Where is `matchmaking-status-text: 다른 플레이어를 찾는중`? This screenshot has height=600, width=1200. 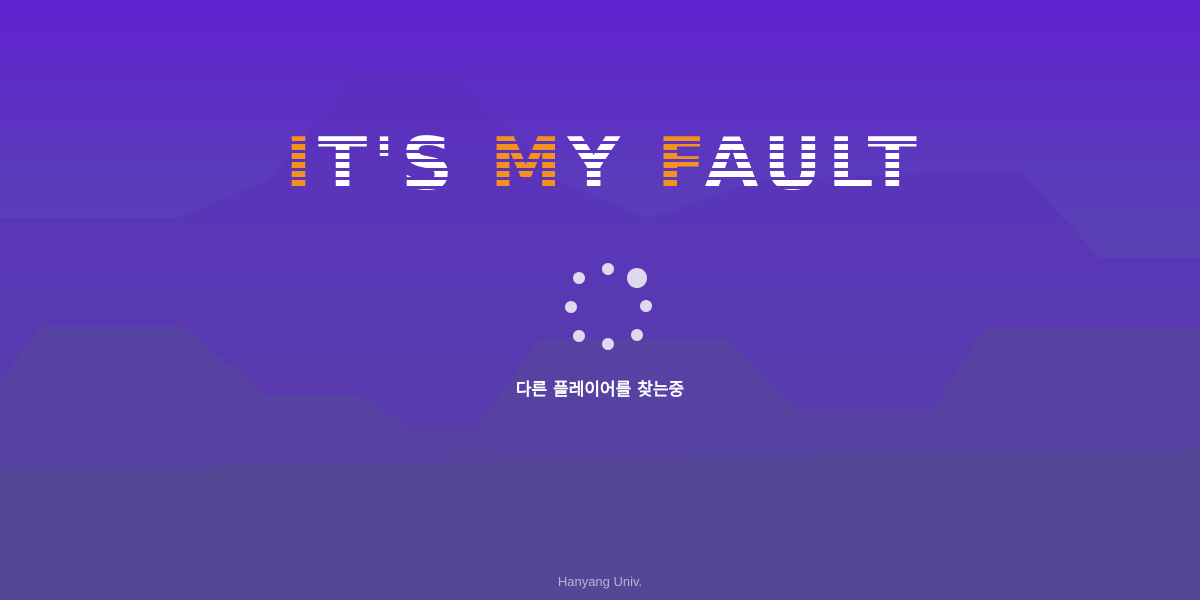 matchmaking-status-text: 다른 플레이어를 찾는중 is located at coordinates (600, 390).